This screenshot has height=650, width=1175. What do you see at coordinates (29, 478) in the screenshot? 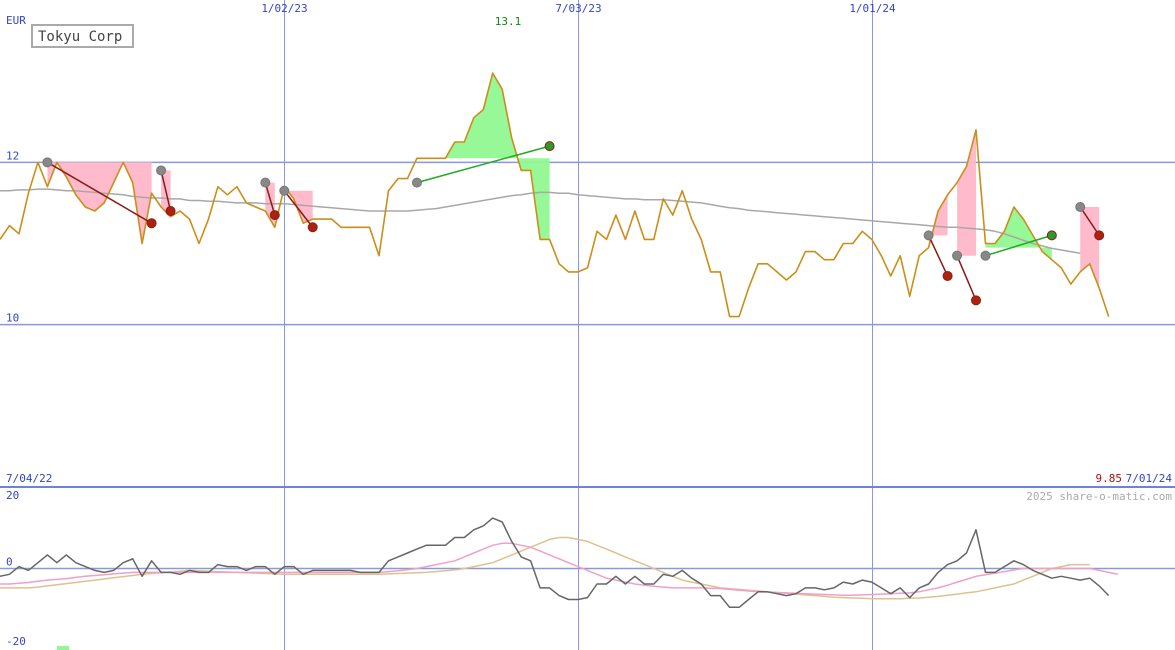
I see `start-date-label: 7/04/22` at bounding box center [29, 478].